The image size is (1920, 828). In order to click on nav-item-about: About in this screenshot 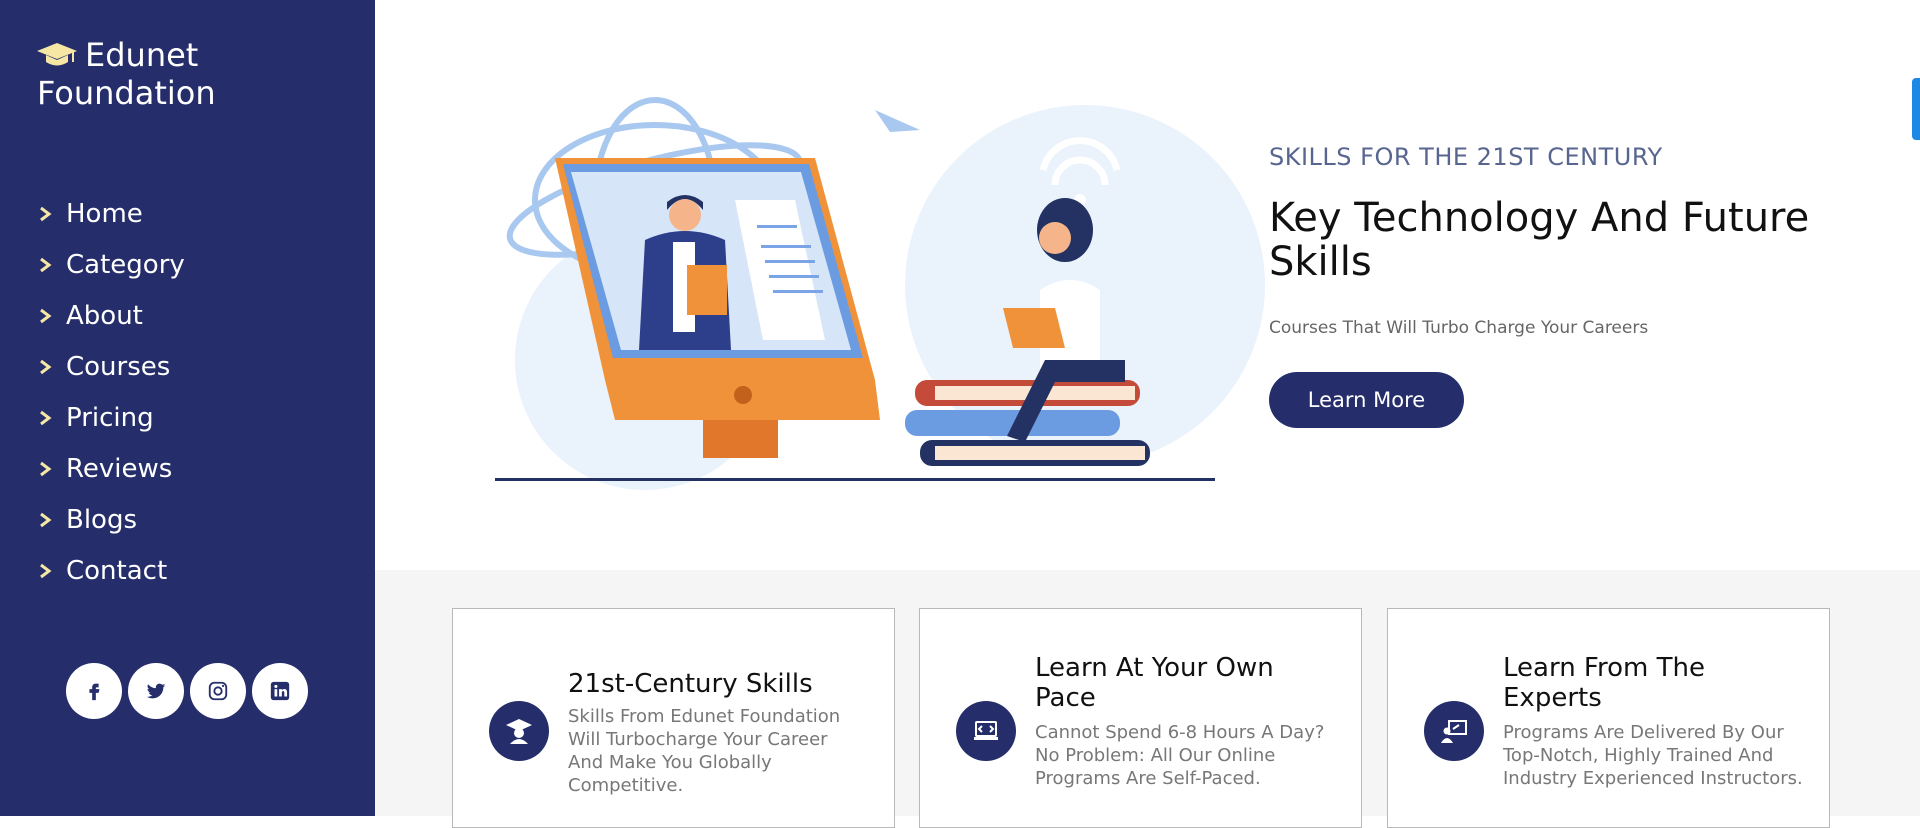, I will do `click(111, 315)`.